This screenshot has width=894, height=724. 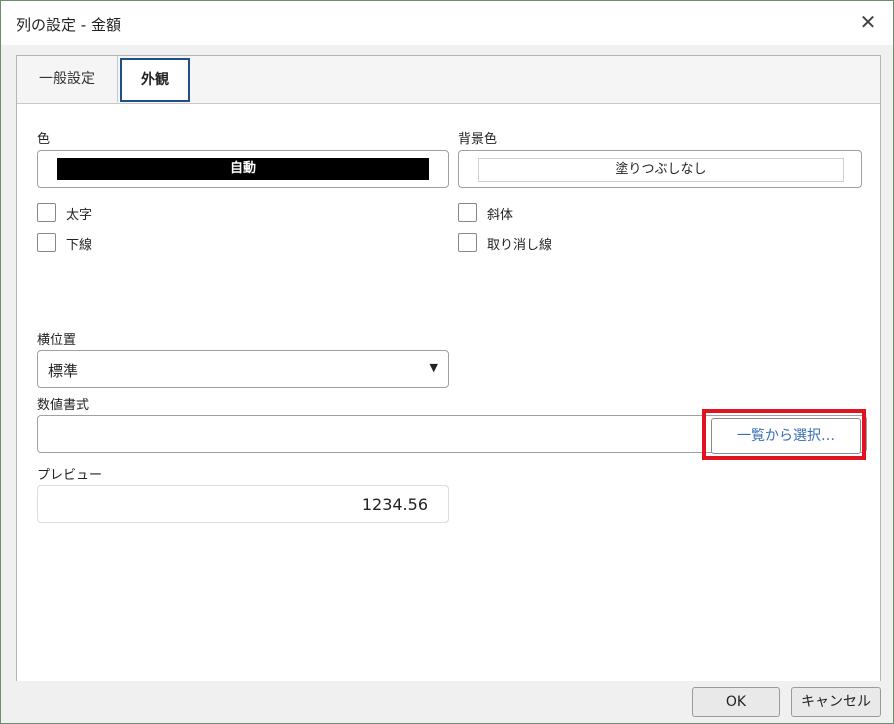 I want to click on tab-appearance: 外観, so click(x=155, y=80).